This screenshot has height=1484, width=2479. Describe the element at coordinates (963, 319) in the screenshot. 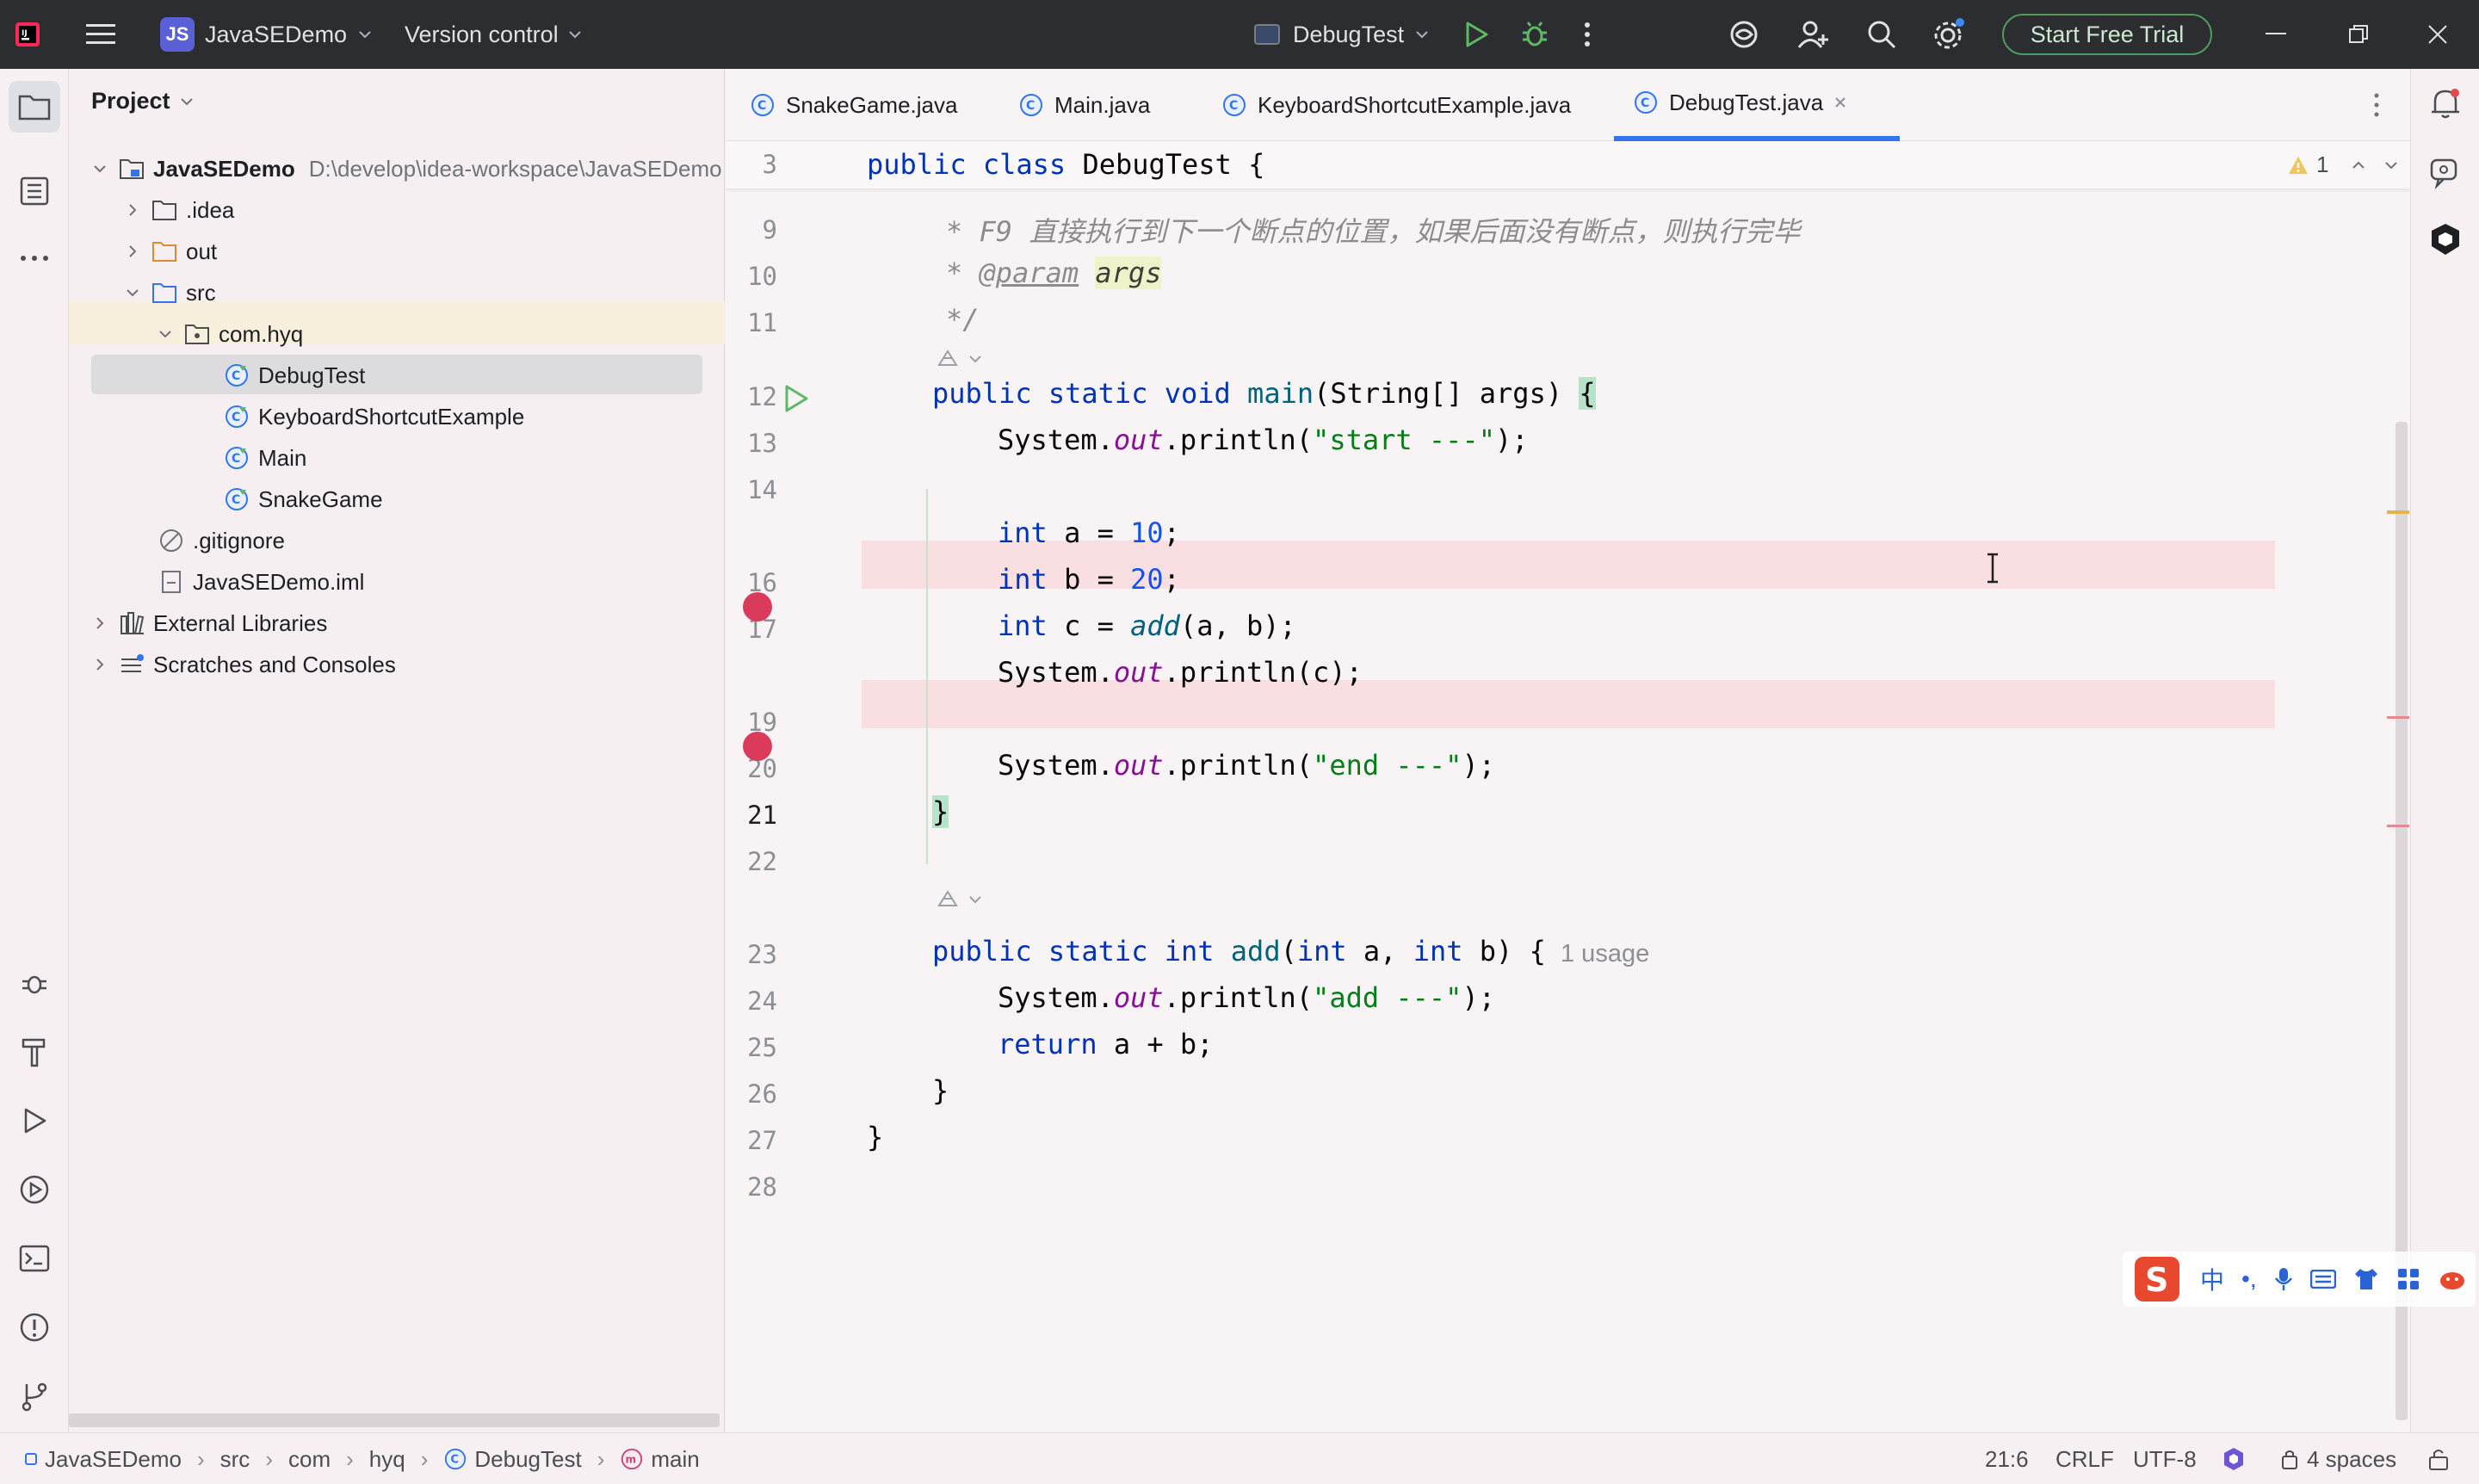

I see `code-comment-end: */` at that location.